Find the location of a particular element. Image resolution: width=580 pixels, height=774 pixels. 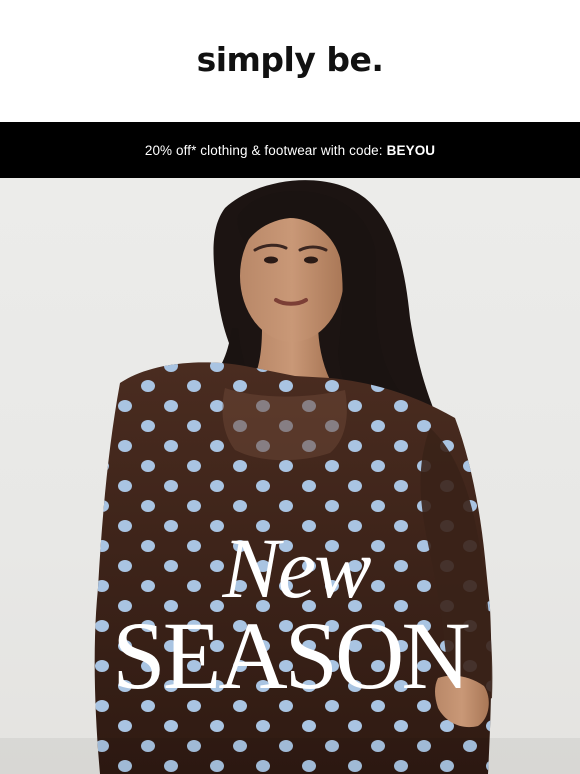

brand-logo: simply be. is located at coordinates (290, 60).